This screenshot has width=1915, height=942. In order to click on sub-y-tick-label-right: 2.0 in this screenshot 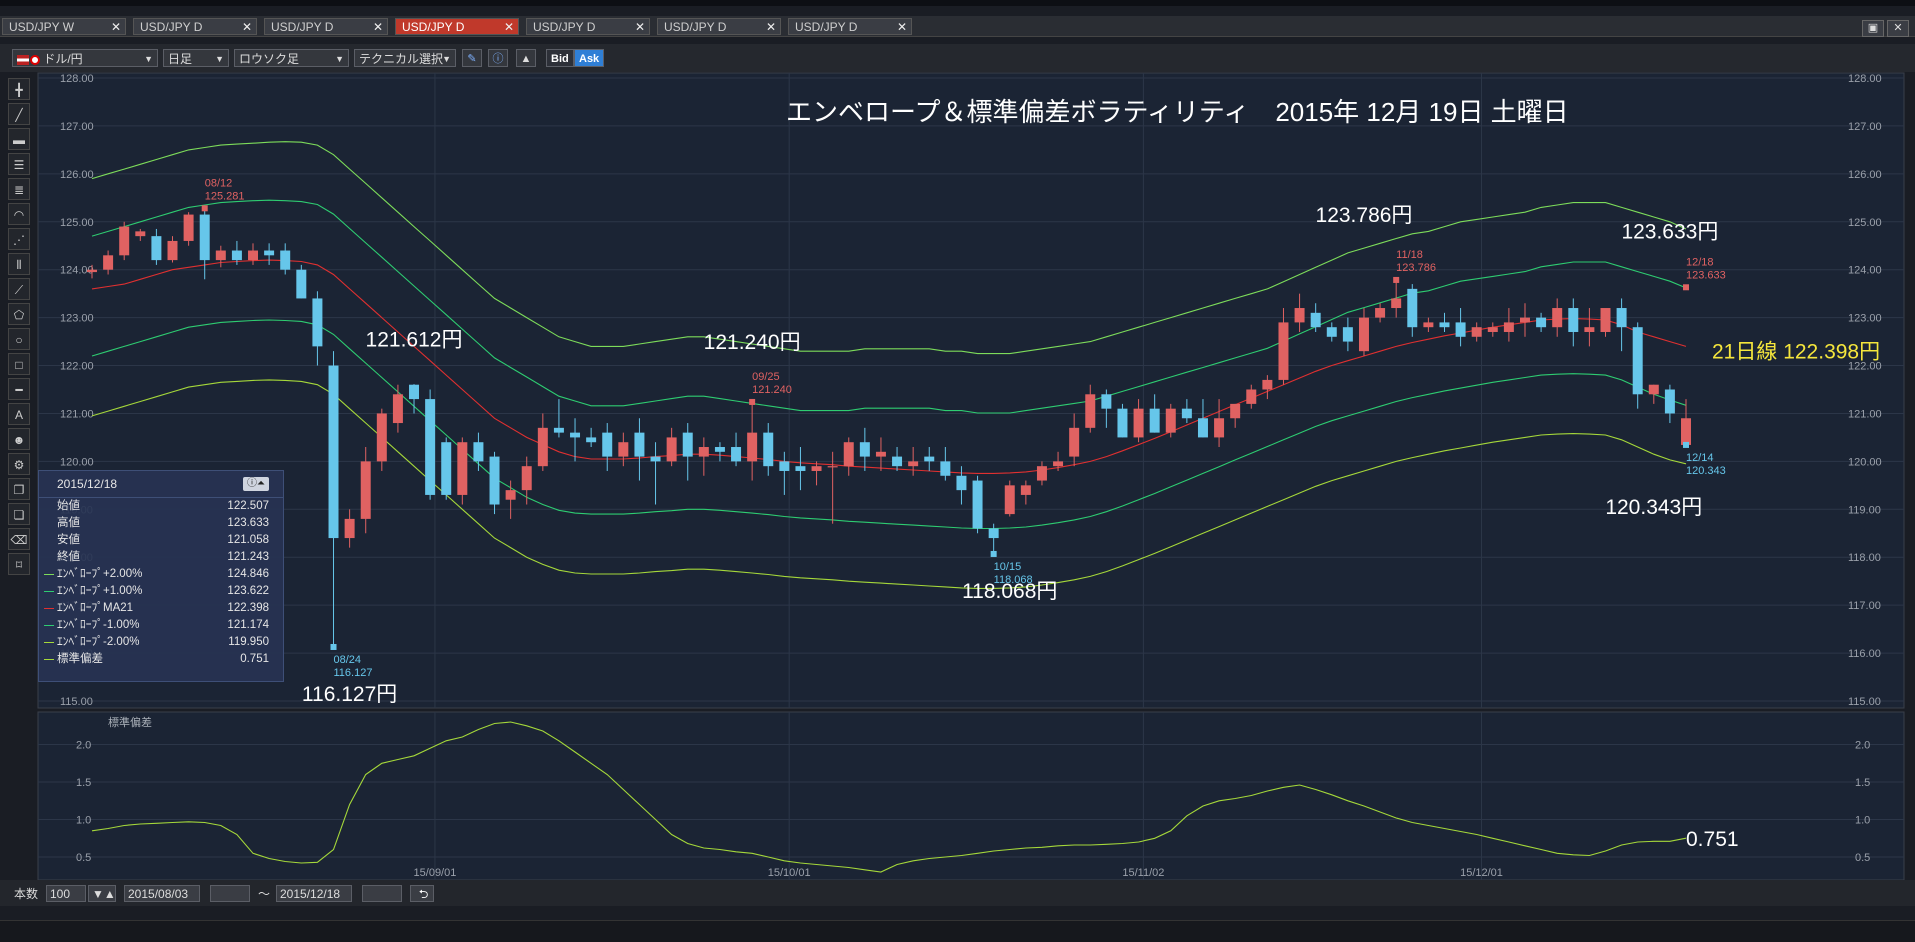, I will do `click(1862, 746)`.